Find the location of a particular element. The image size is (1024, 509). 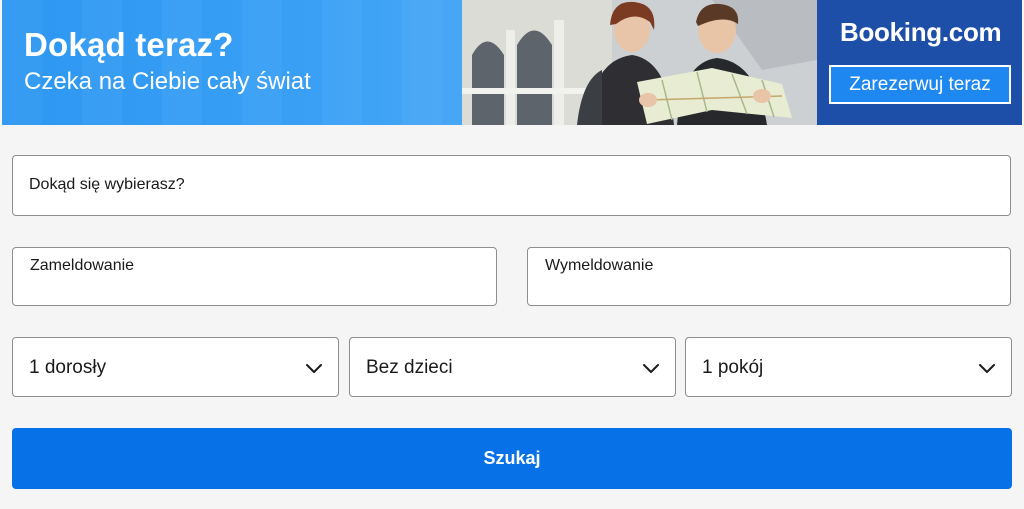

checkin-label: Zameldowanie is located at coordinates (82, 265).